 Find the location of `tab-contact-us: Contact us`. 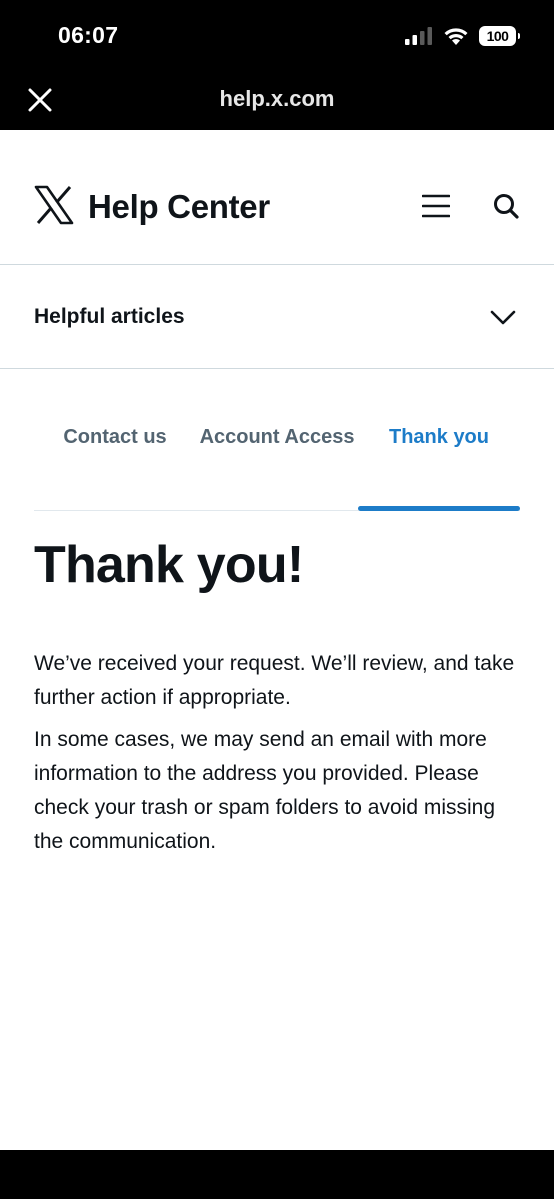

tab-contact-us: Contact us is located at coordinates (115, 437).